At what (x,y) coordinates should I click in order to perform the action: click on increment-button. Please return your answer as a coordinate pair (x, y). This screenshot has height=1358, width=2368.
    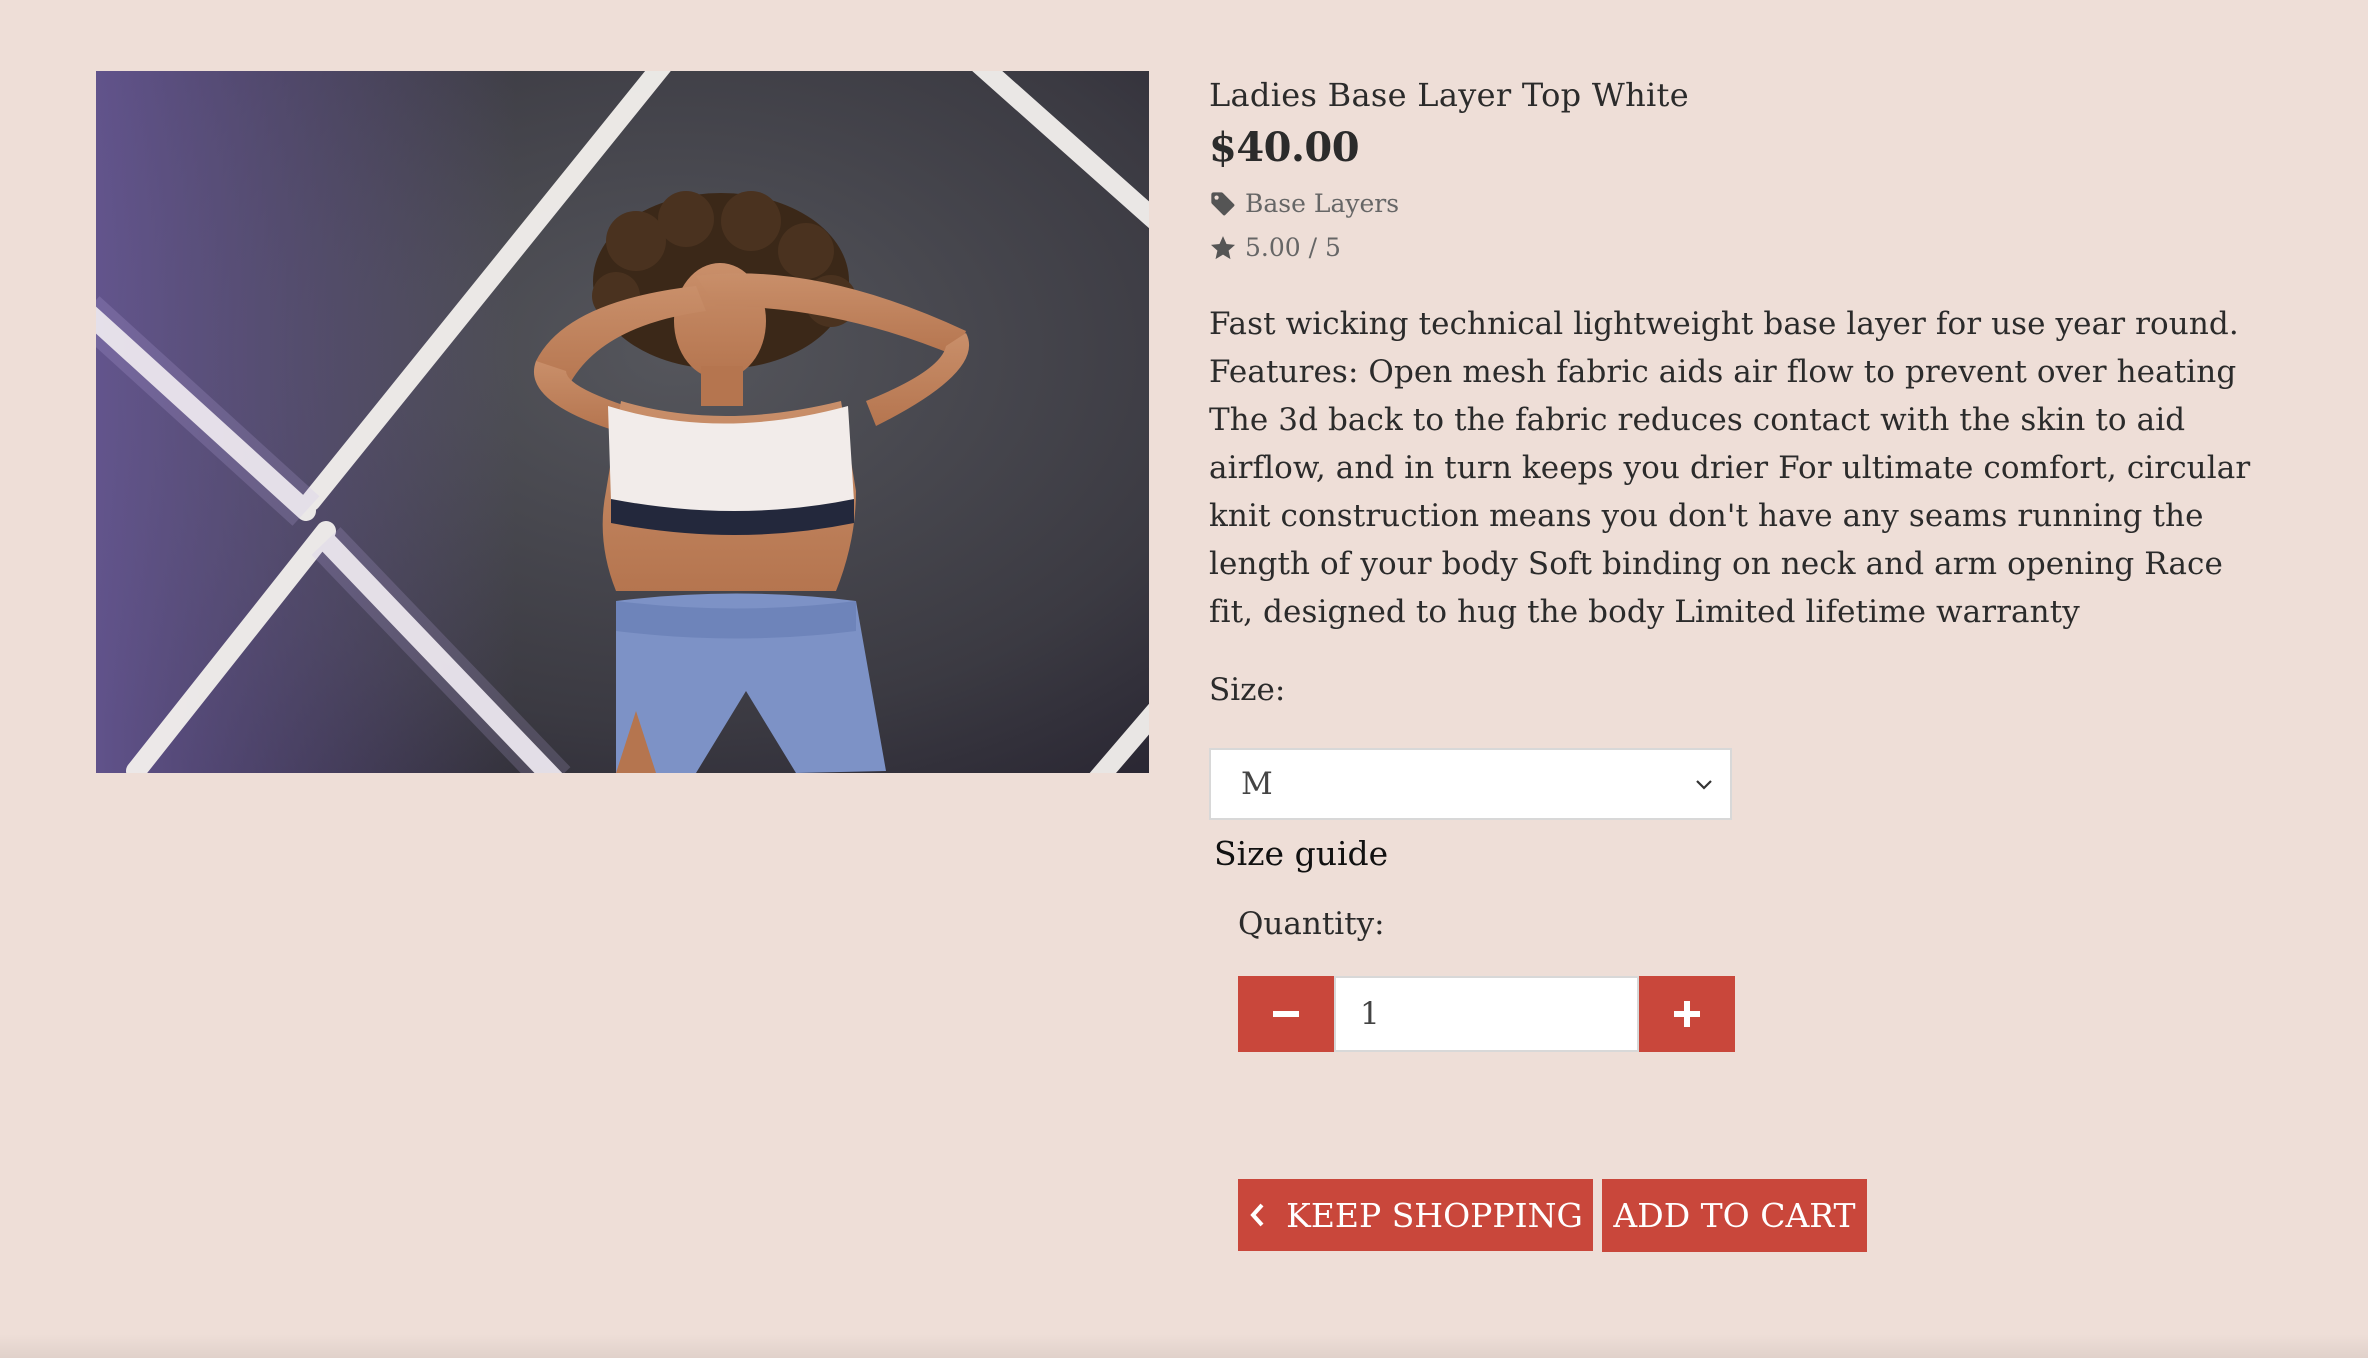
    Looking at the image, I should click on (1687, 1014).